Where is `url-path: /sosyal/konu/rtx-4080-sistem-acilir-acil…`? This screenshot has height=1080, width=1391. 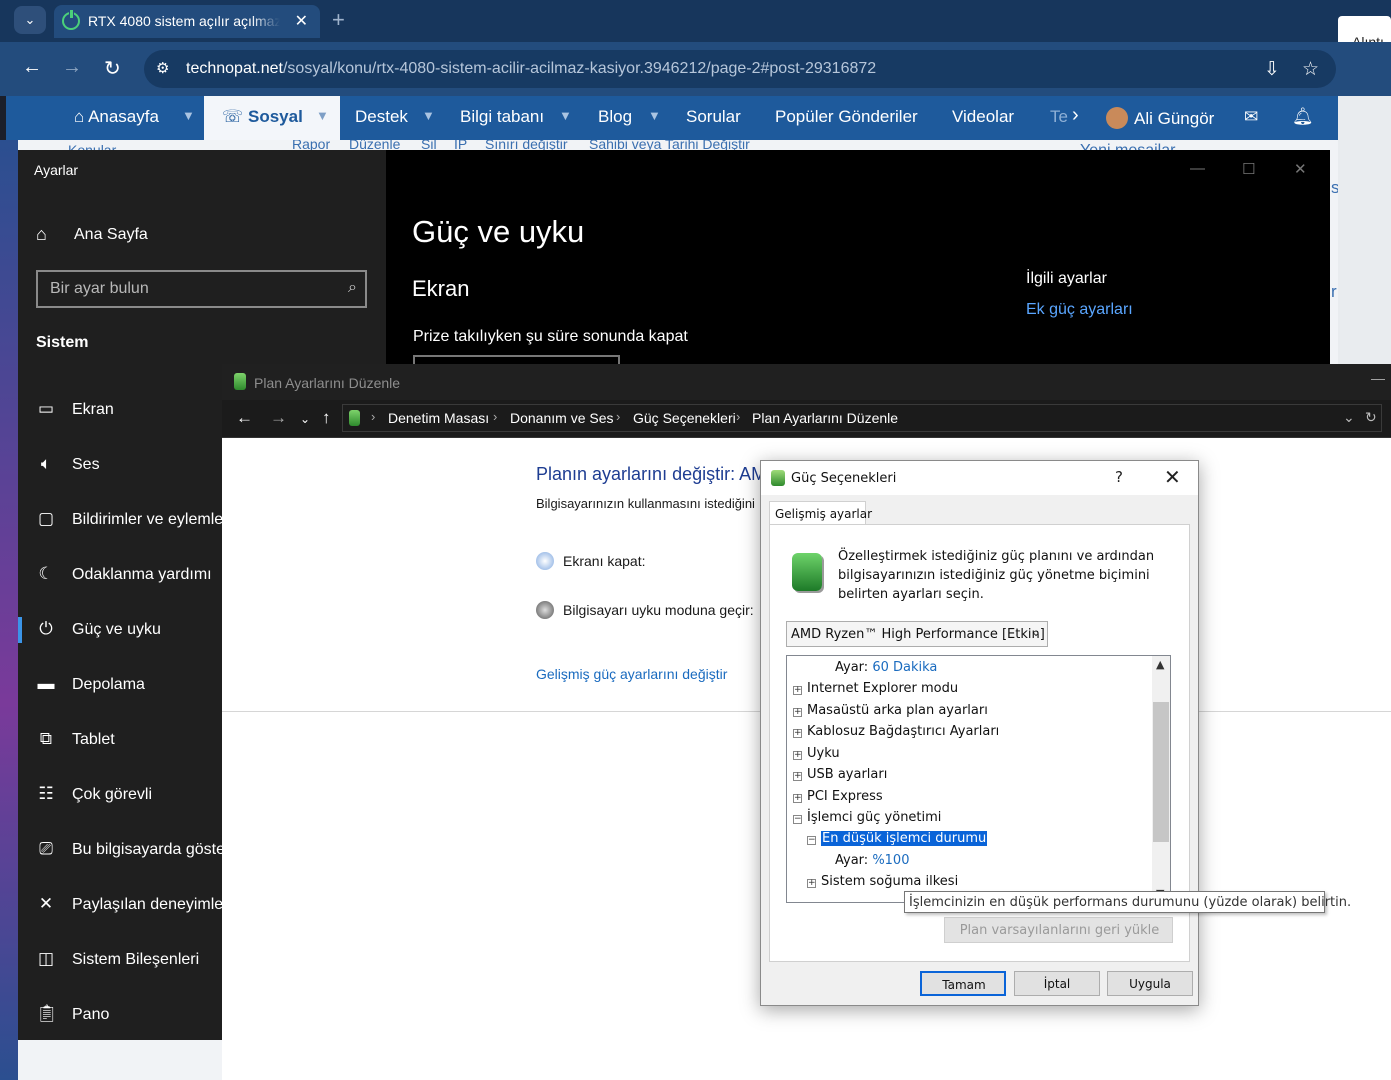 url-path: /sosyal/konu/rtx-4080-sistem-acilir-acil… is located at coordinates (579, 68).